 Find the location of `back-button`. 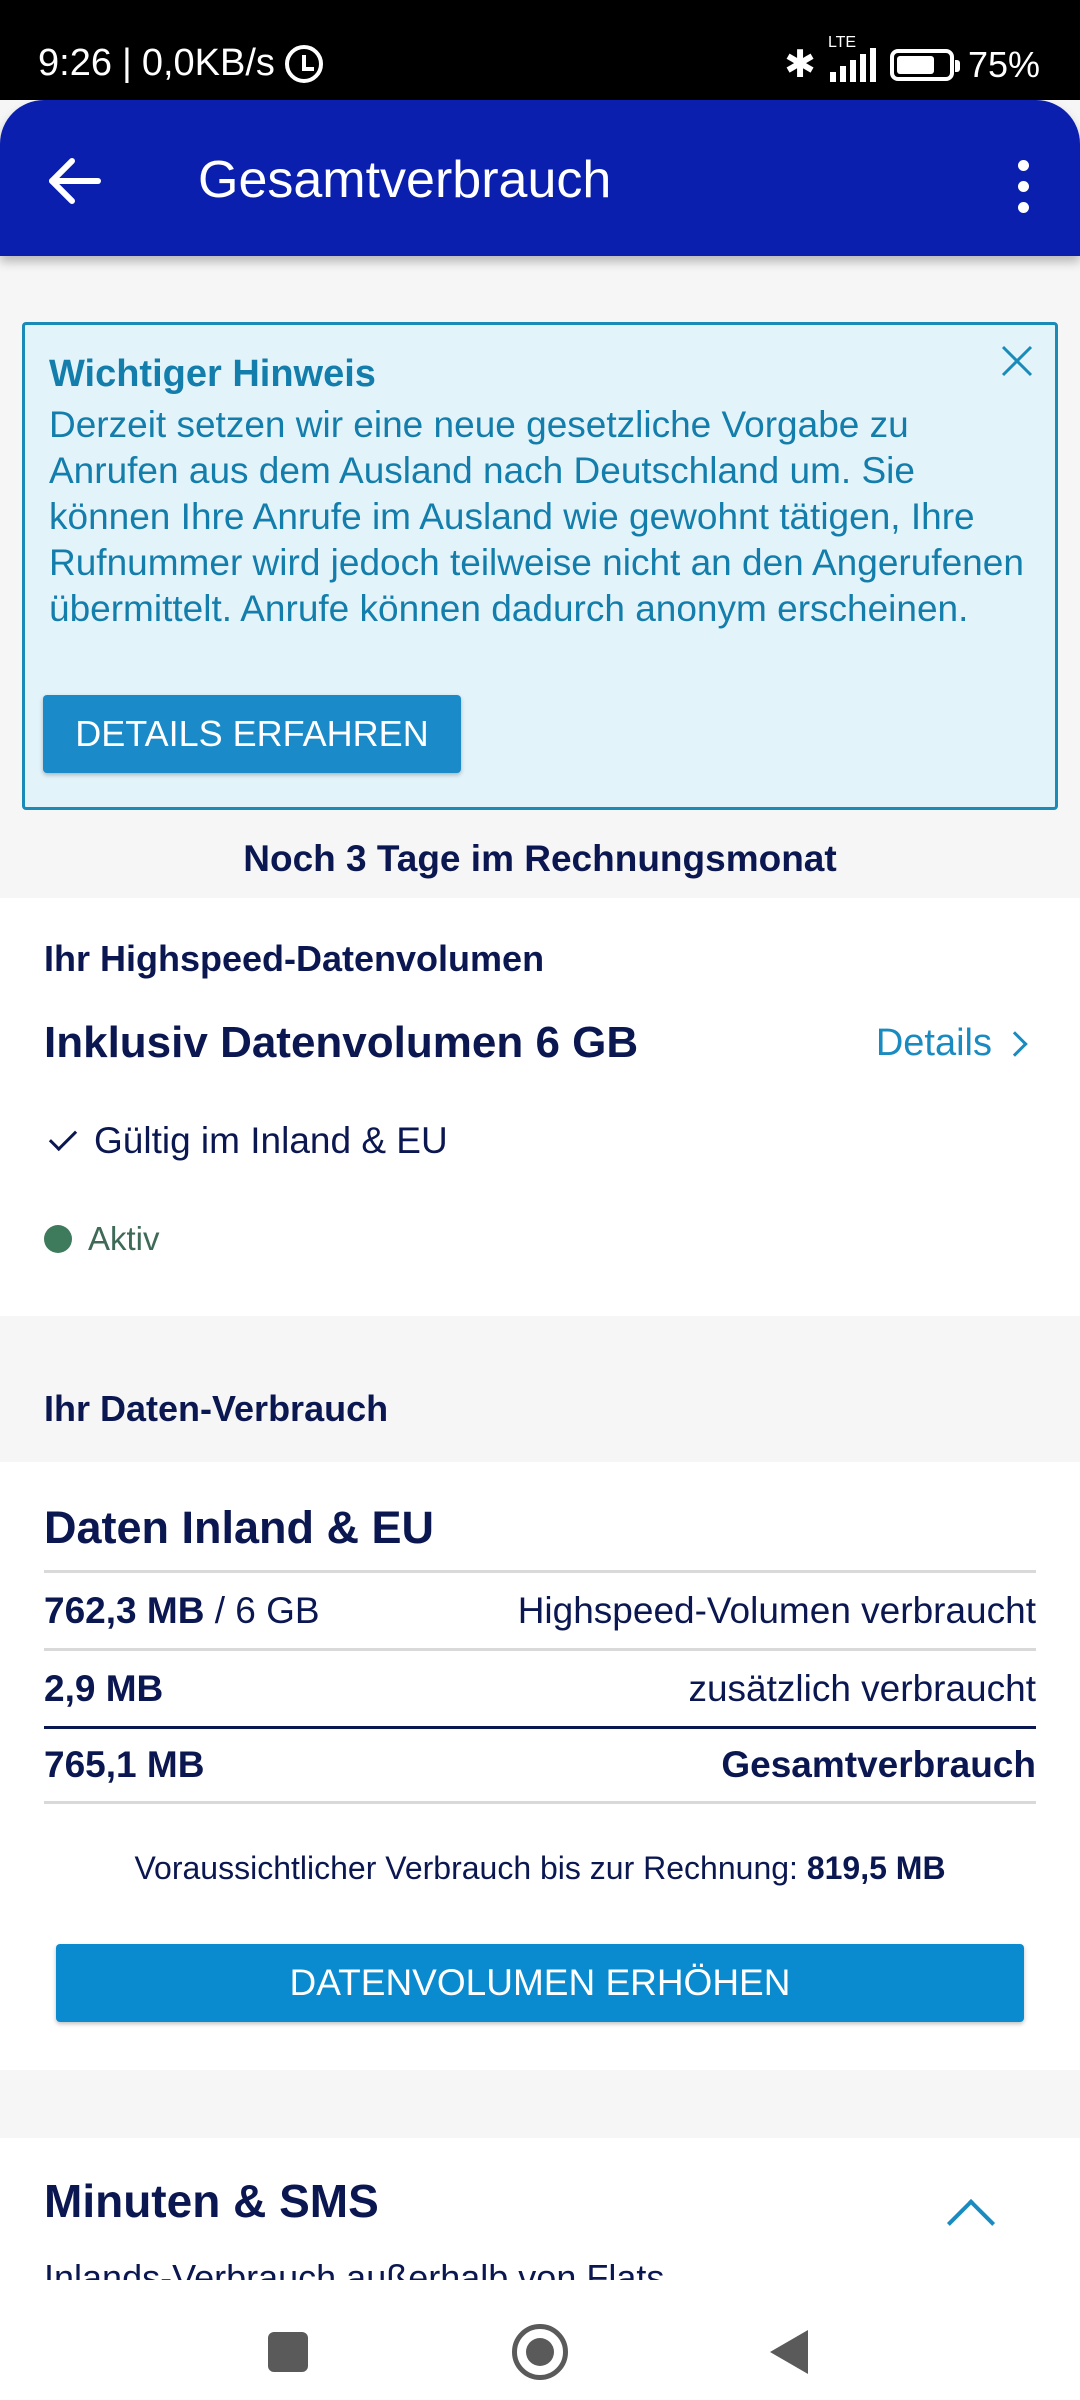

back-button is located at coordinates (77, 181).